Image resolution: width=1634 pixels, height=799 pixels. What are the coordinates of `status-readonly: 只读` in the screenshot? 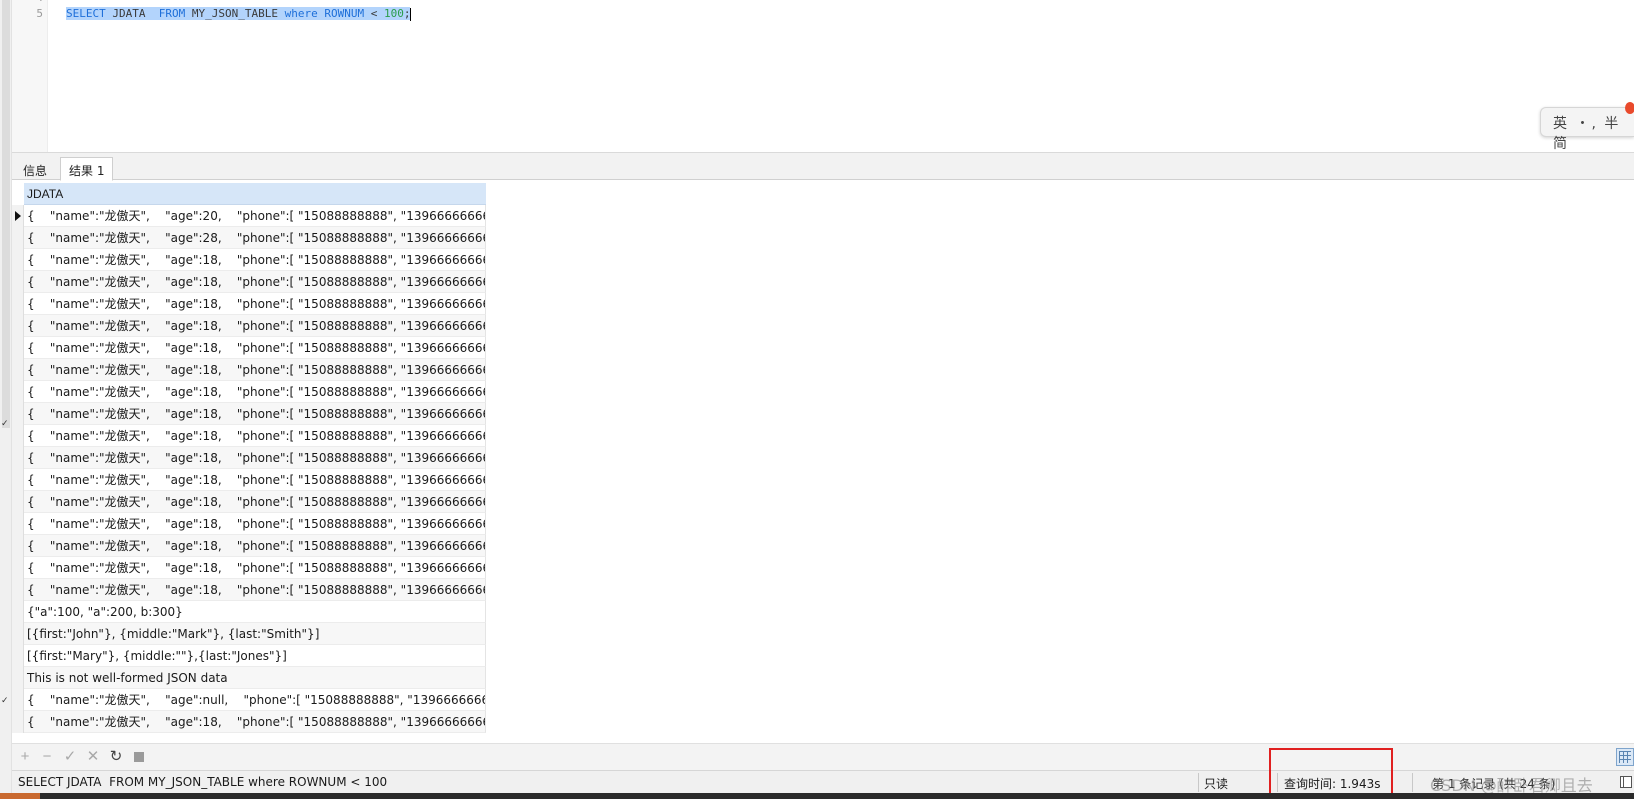 It's located at (1216, 784).